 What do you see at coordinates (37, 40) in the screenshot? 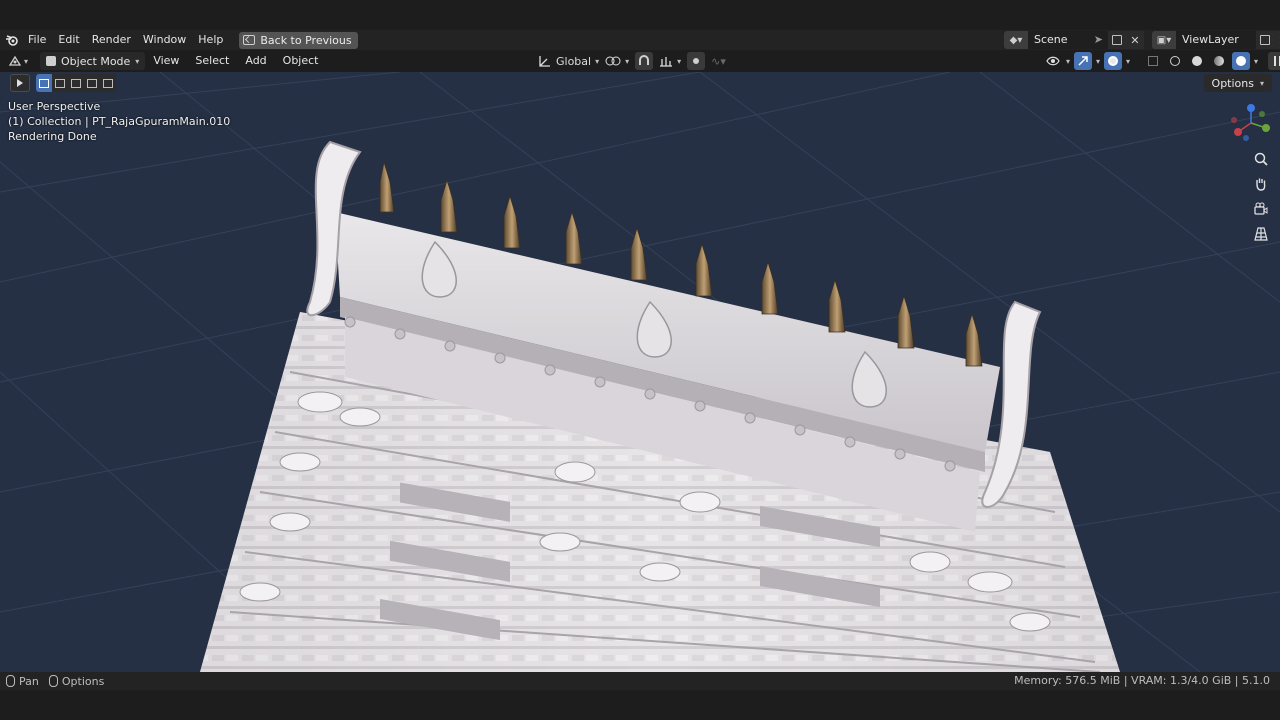
I see `menu-file: File` at bounding box center [37, 40].